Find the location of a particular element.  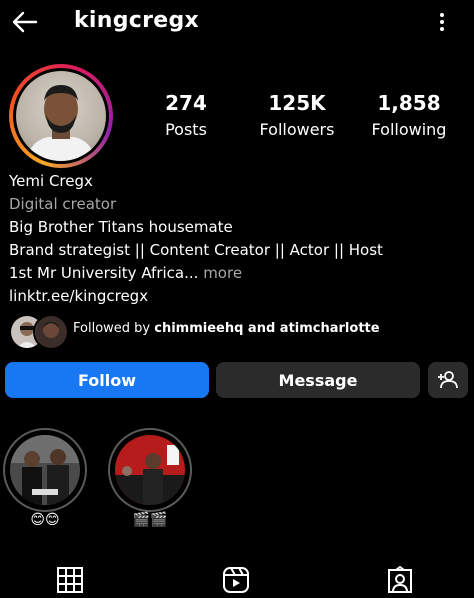

bio-more-link: more is located at coordinates (222, 273).